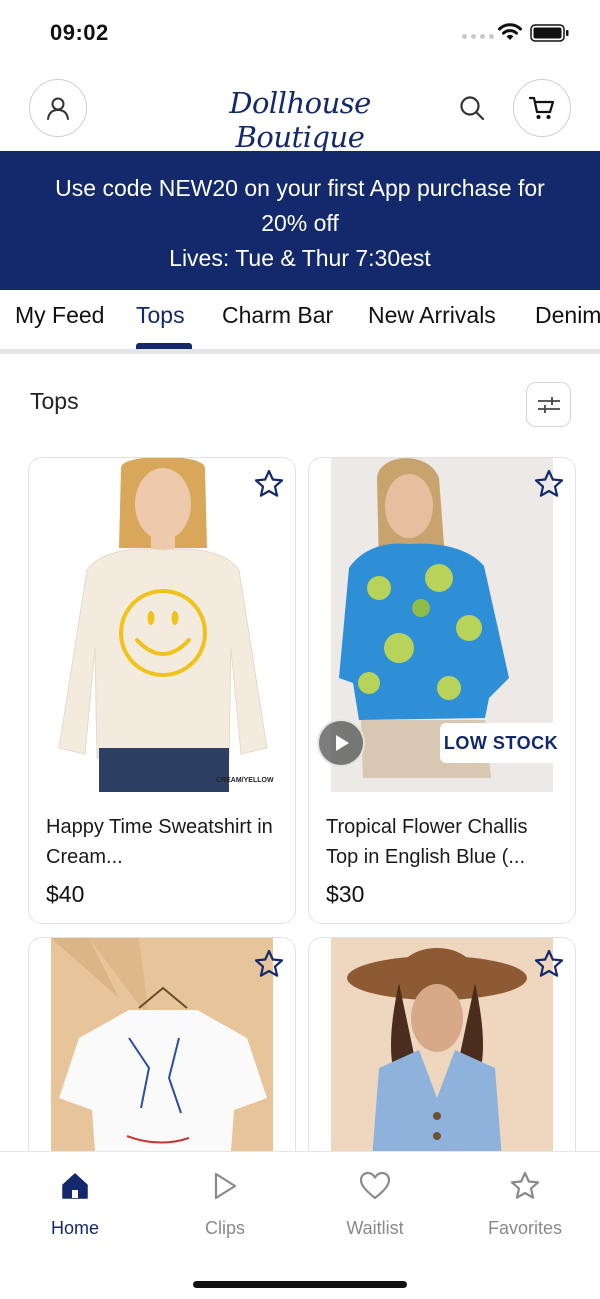 This screenshot has width=600, height=1299. I want to click on home-indicator, so click(300, 1284).